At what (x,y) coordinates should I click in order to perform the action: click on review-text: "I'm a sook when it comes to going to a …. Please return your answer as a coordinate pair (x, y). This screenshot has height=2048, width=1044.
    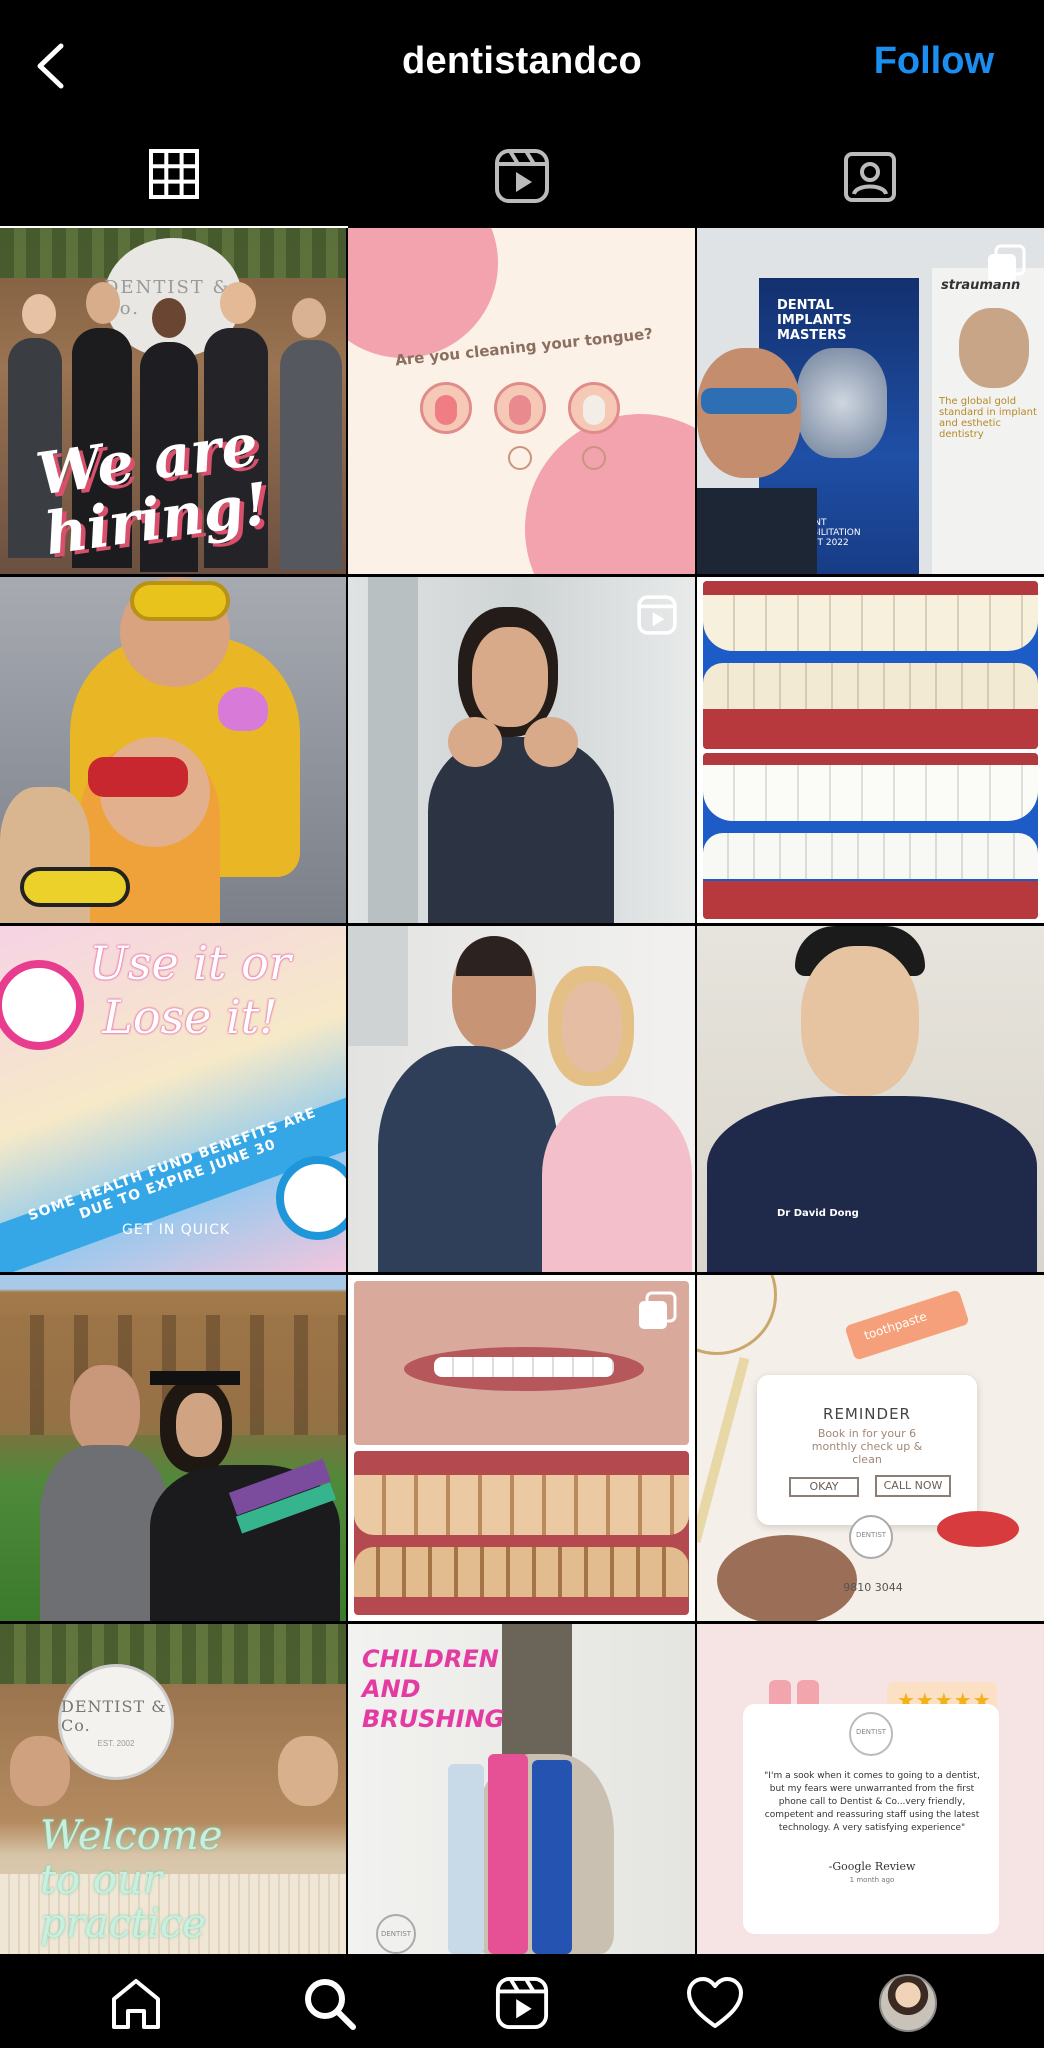
    Looking at the image, I should click on (872, 1802).